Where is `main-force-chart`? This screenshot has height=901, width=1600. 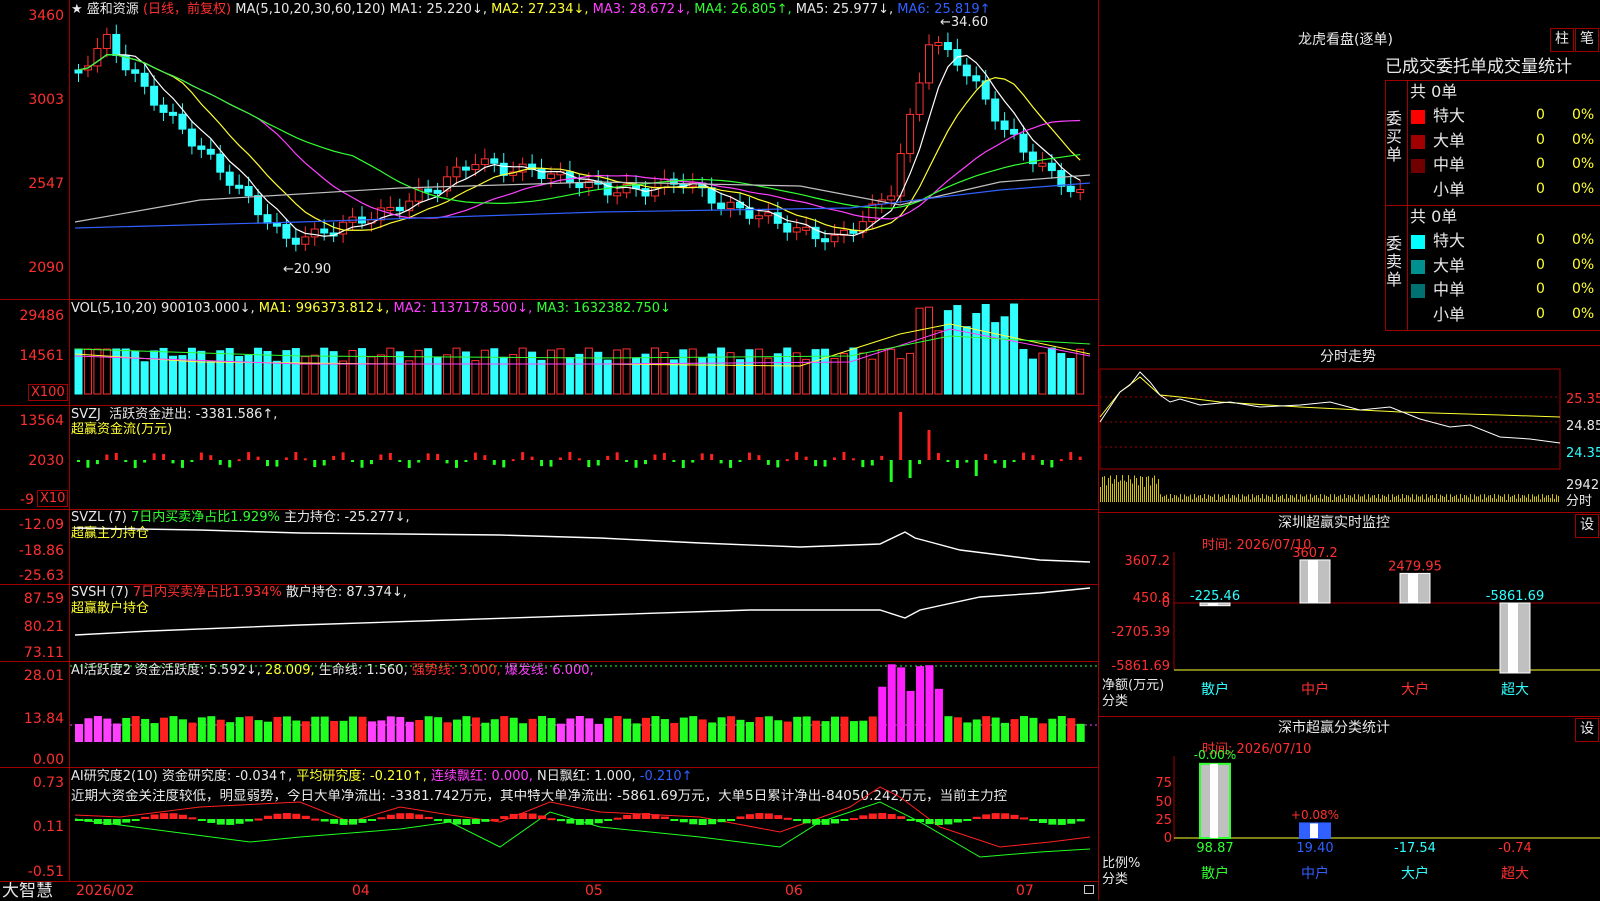 main-force-chart is located at coordinates (549, 547).